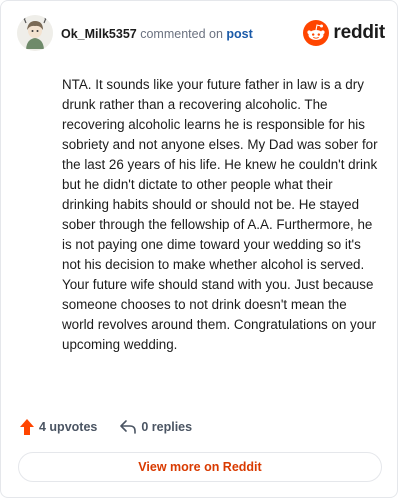 The image size is (400, 500). I want to click on reddit-brand: reddit, so click(344, 33).